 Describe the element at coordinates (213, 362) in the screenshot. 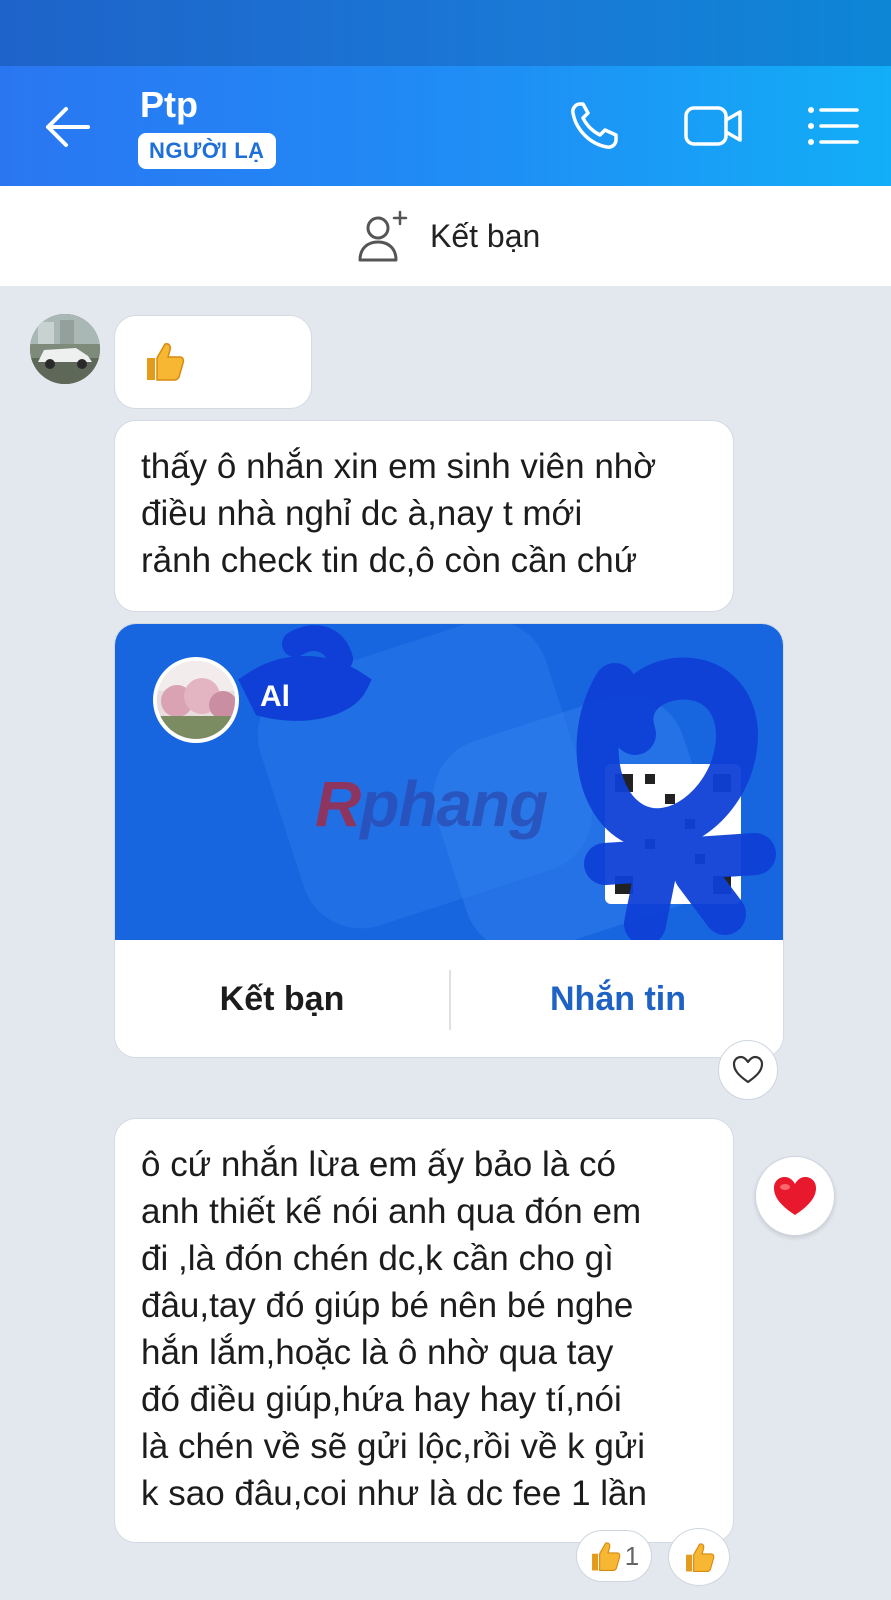

I see `sticker-message` at that location.